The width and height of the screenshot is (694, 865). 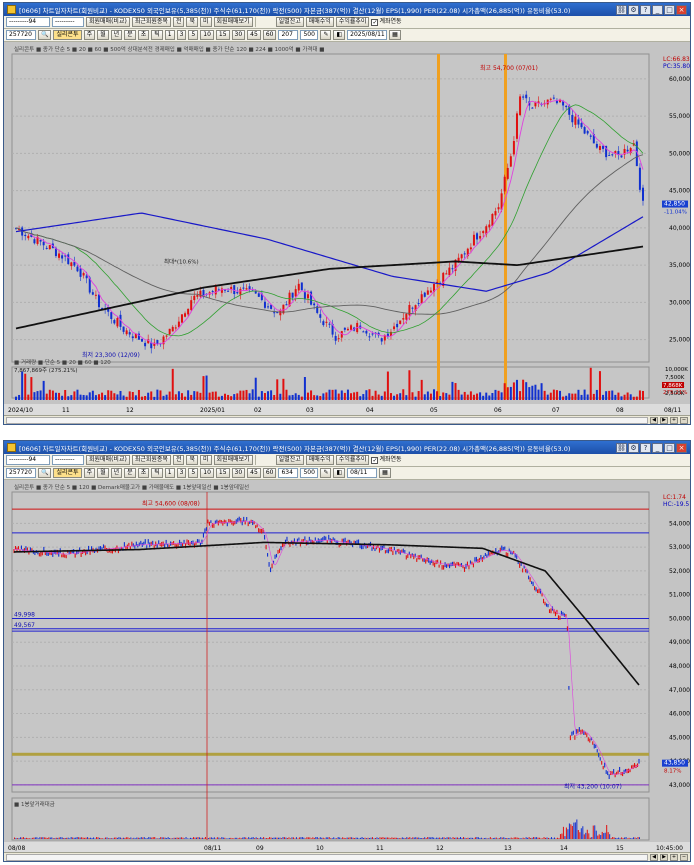 I want to click on bar-count-input: 634, so click(x=288, y=473).